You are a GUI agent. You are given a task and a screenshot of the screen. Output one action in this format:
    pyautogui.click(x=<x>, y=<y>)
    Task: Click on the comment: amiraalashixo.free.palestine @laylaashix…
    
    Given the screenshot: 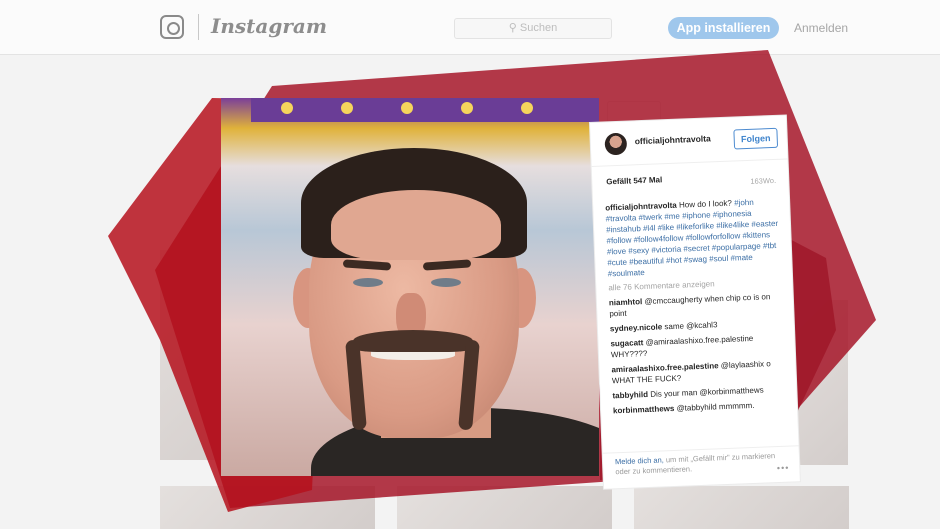 What is the action you would take?
    pyautogui.click(x=699, y=372)
    